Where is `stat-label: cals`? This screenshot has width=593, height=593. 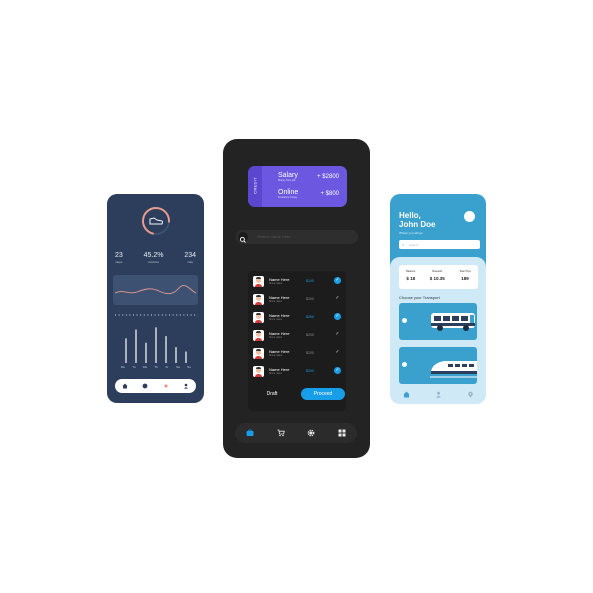
stat-label: cals is located at coordinates (190, 262).